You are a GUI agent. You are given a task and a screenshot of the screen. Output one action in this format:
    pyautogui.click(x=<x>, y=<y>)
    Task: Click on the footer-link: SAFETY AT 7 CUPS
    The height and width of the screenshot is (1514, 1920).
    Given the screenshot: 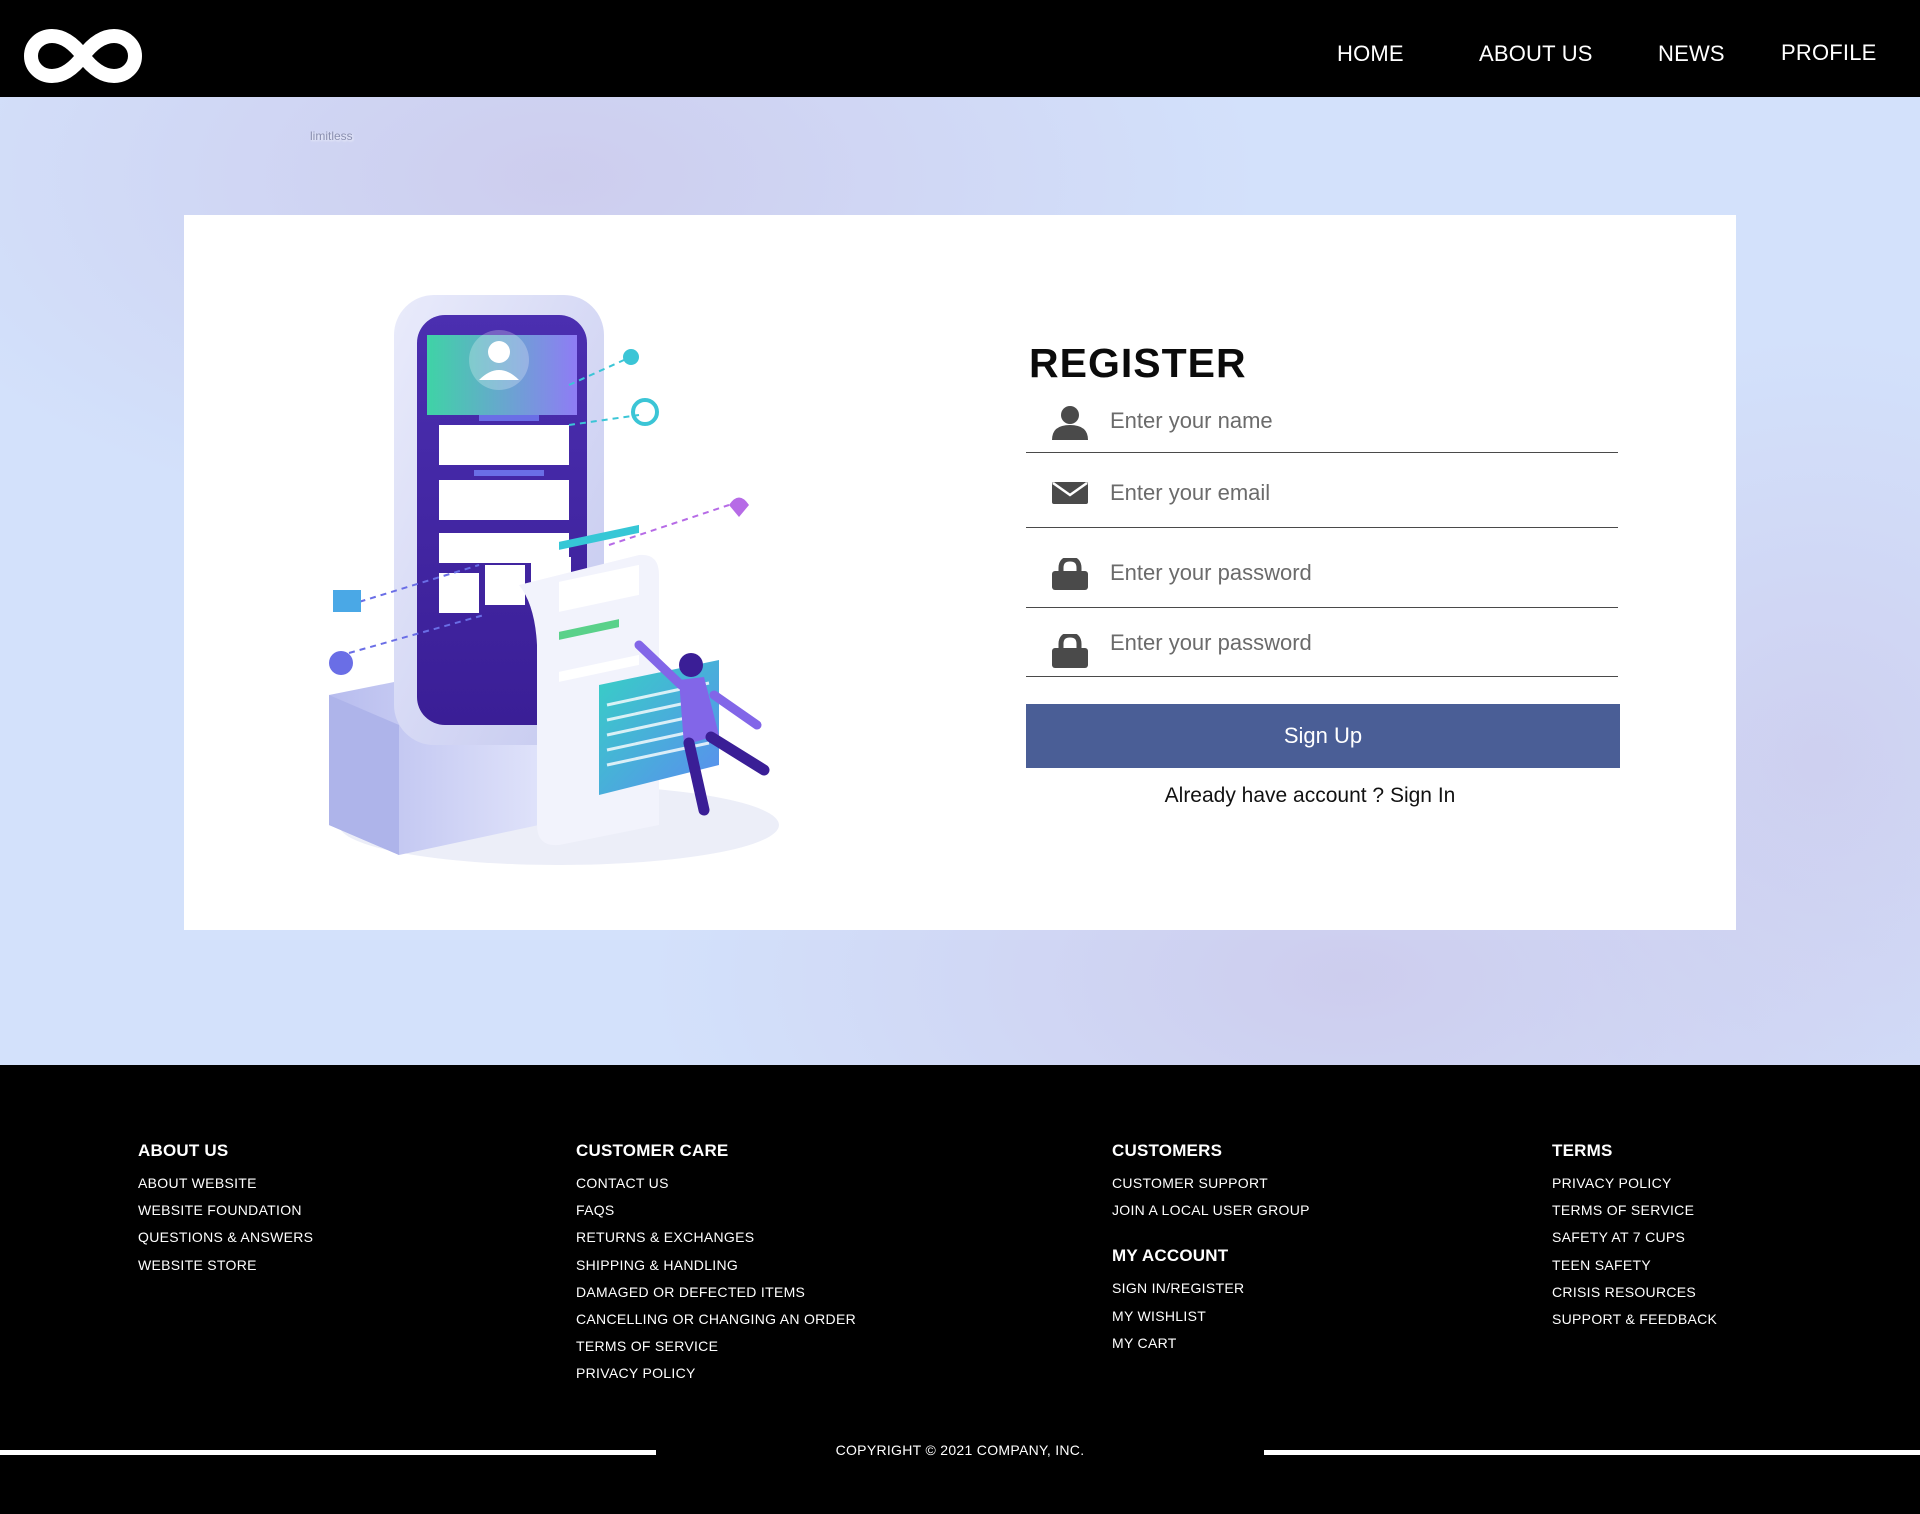 What is the action you would take?
    pyautogui.click(x=1634, y=1237)
    